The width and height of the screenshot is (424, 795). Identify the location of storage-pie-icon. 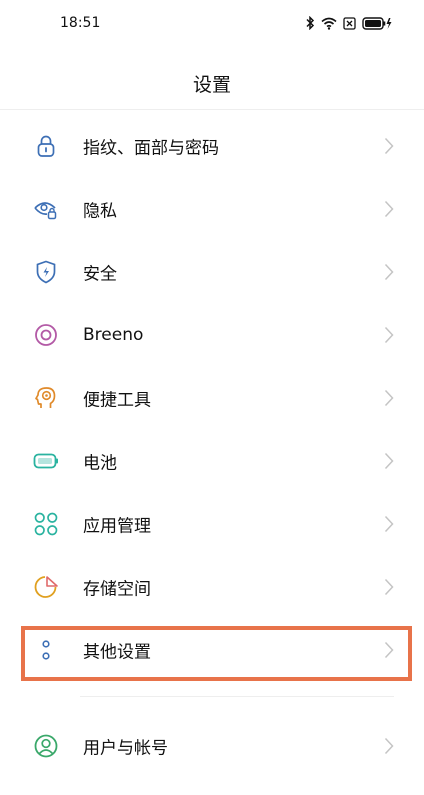
(46, 587).